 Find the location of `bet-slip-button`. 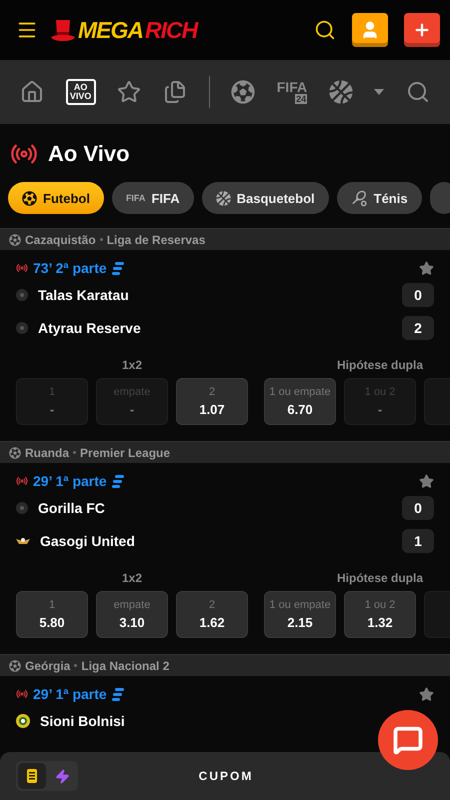

bet-slip-button is located at coordinates (32, 776).